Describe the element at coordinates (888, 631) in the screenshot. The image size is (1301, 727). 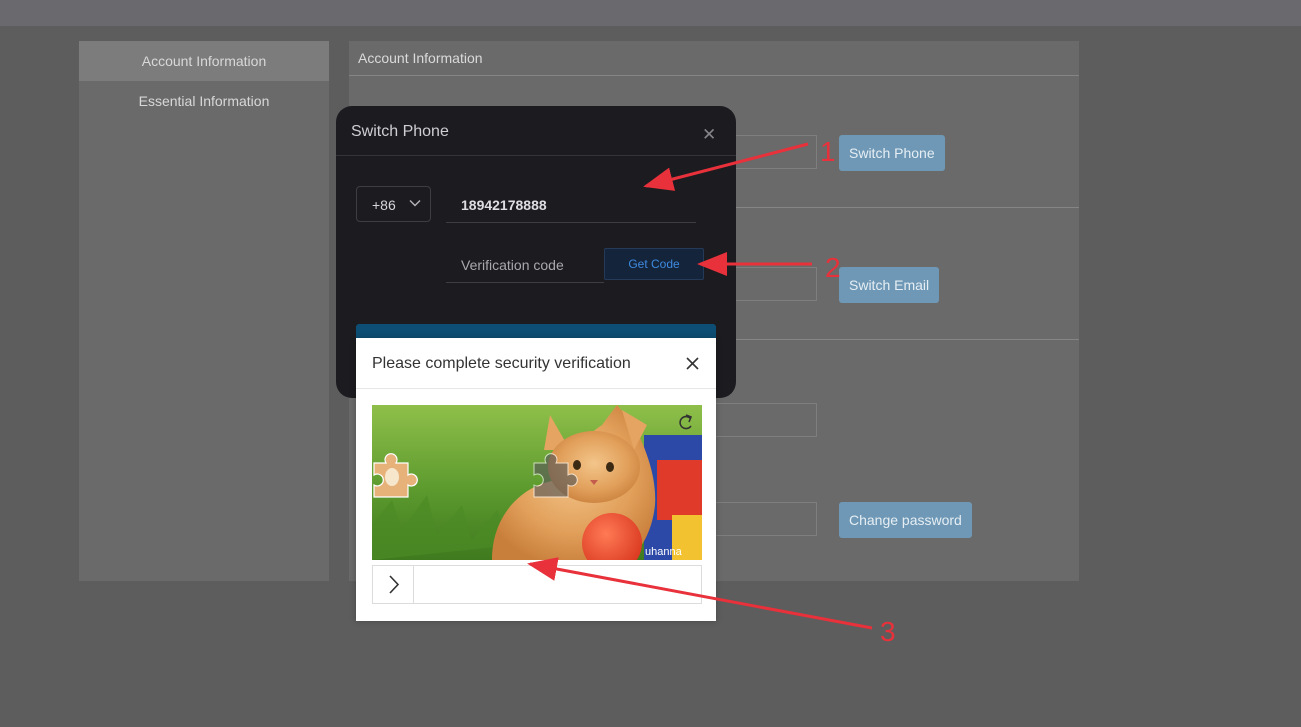
I see `annotation-label-3: 3` at that location.